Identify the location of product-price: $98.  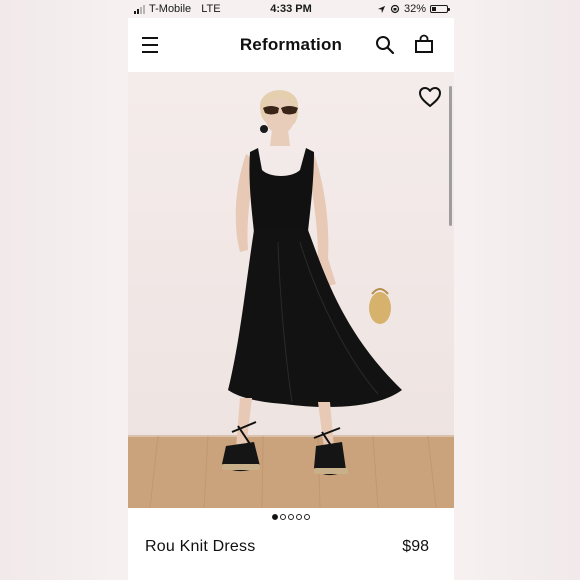
(415, 546).